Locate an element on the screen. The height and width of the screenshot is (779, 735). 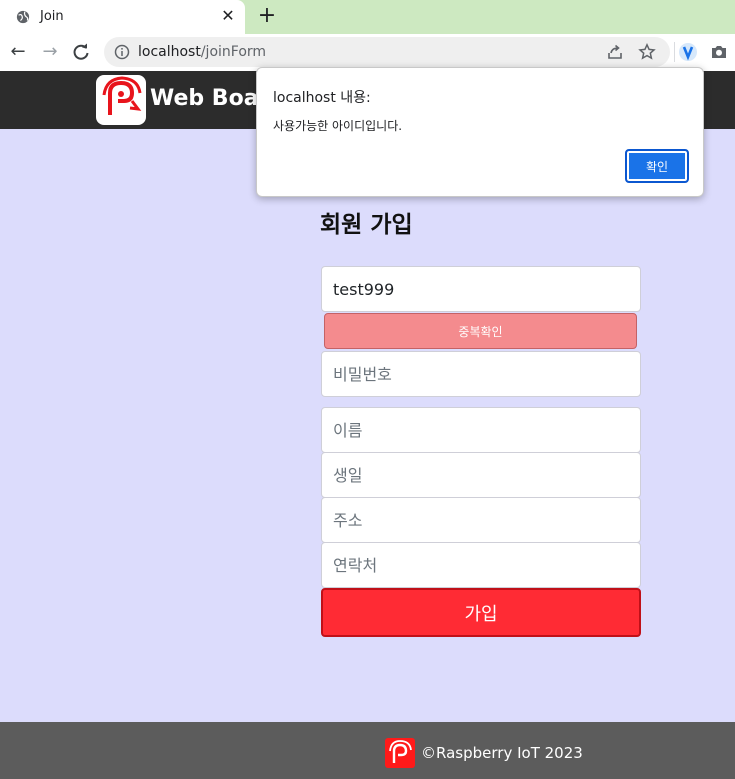
address-bar: localhost/joinForm is located at coordinates (387, 52).